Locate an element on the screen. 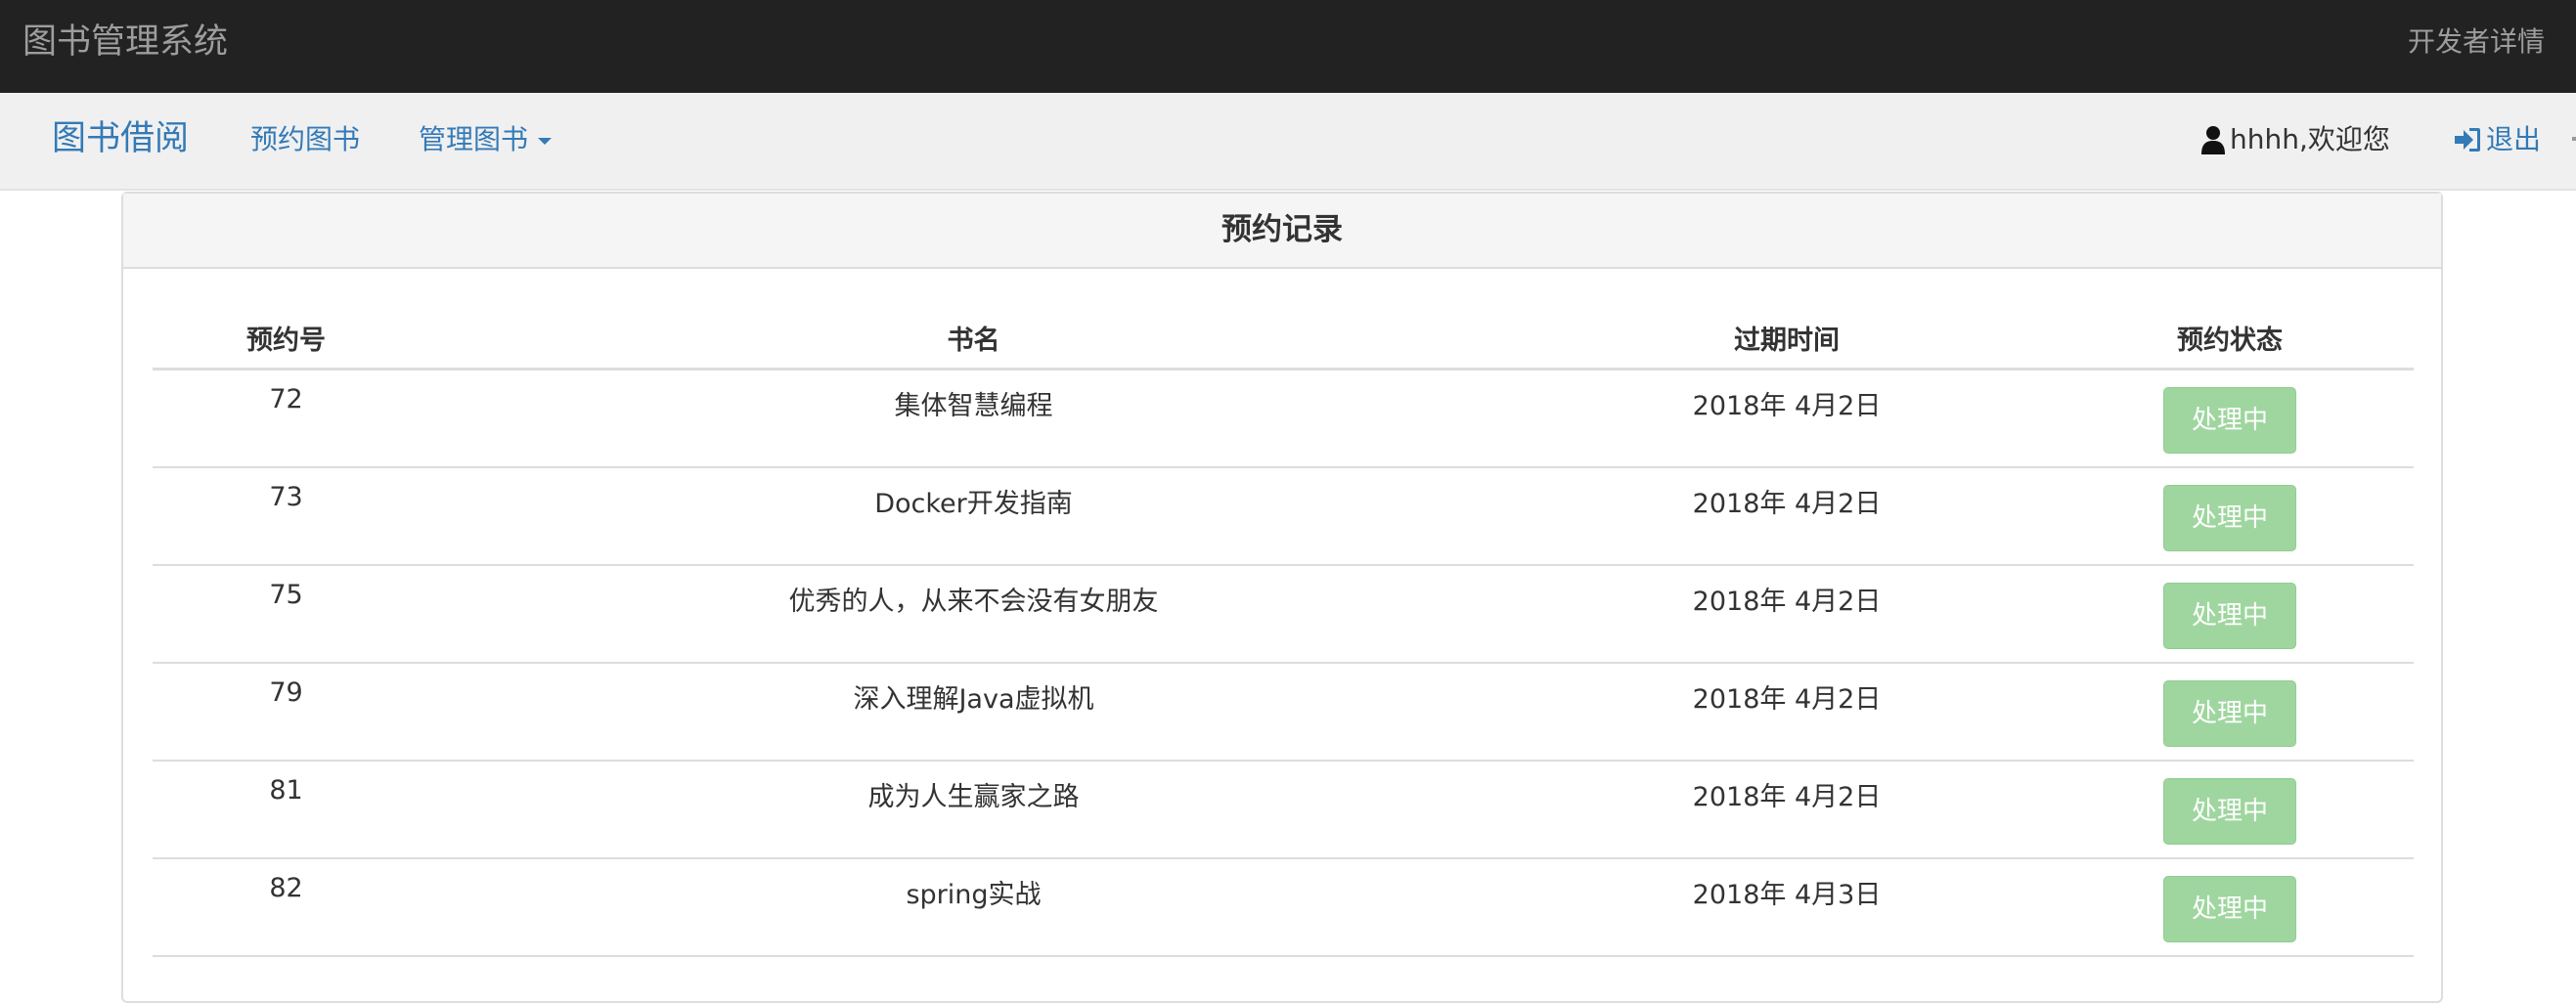  cell-book-title: 成为人生赢家之路 is located at coordinates (974, 809).